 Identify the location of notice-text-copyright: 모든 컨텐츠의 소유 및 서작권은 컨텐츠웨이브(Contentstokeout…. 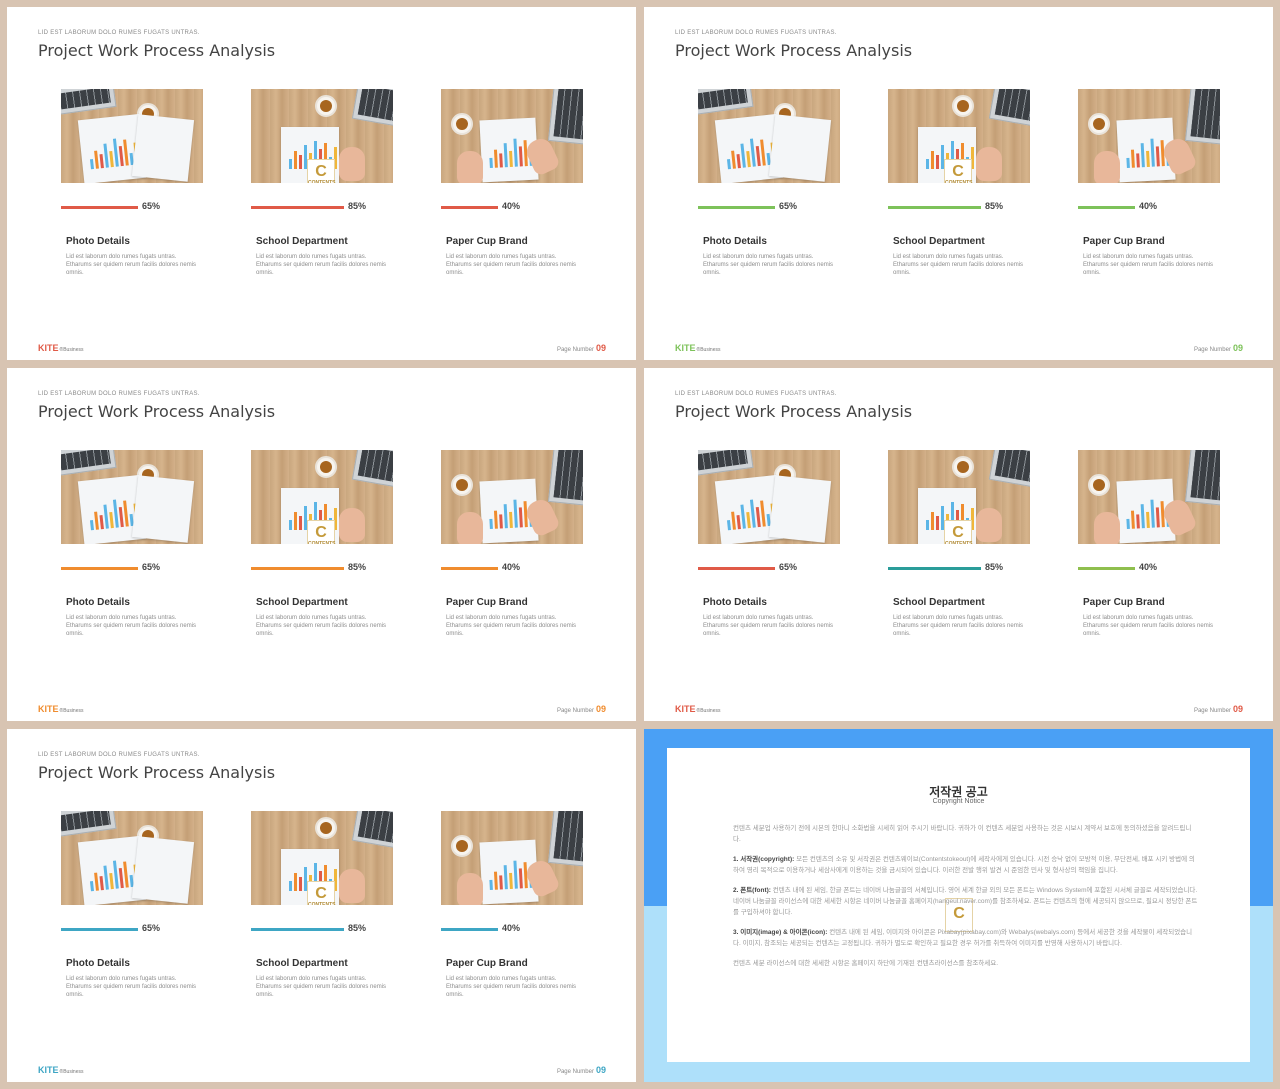
(964, 865).